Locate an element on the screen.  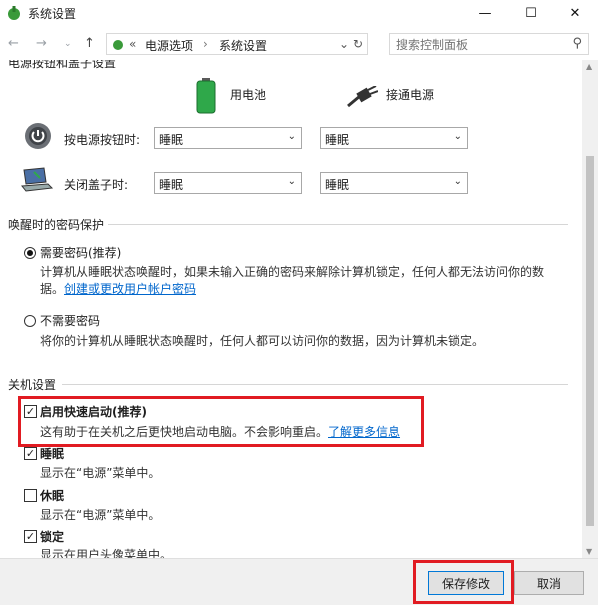
close-icon: ✕ is located at coordinates (575, 13).